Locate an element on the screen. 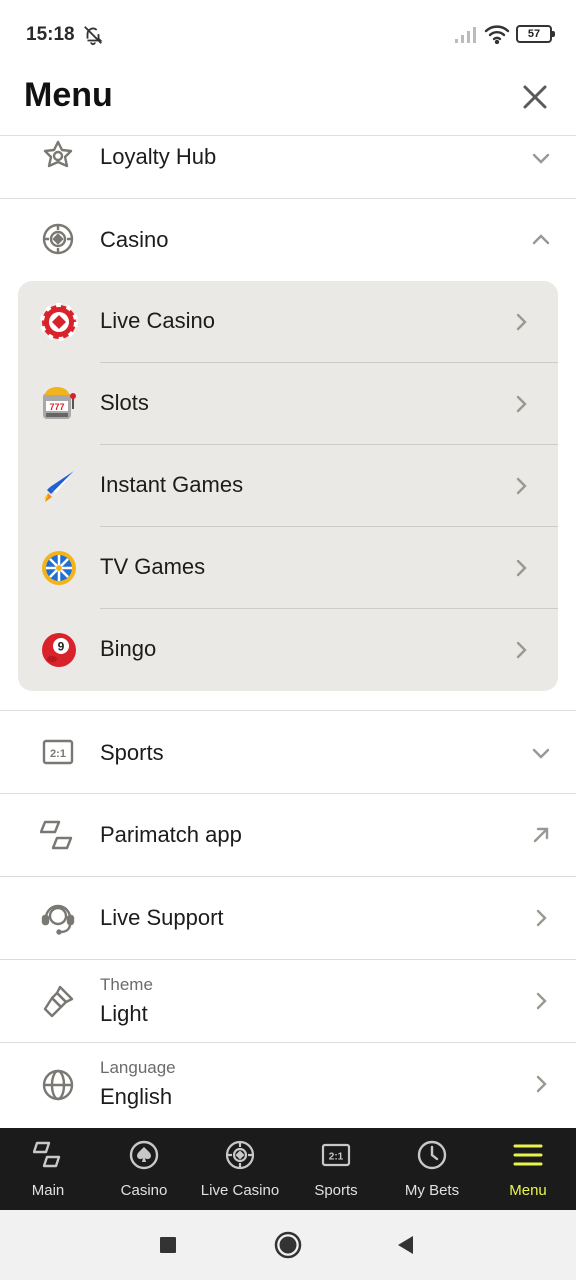  submenu-item-instant-games: Instant Games is located at coordinates (288, 486).